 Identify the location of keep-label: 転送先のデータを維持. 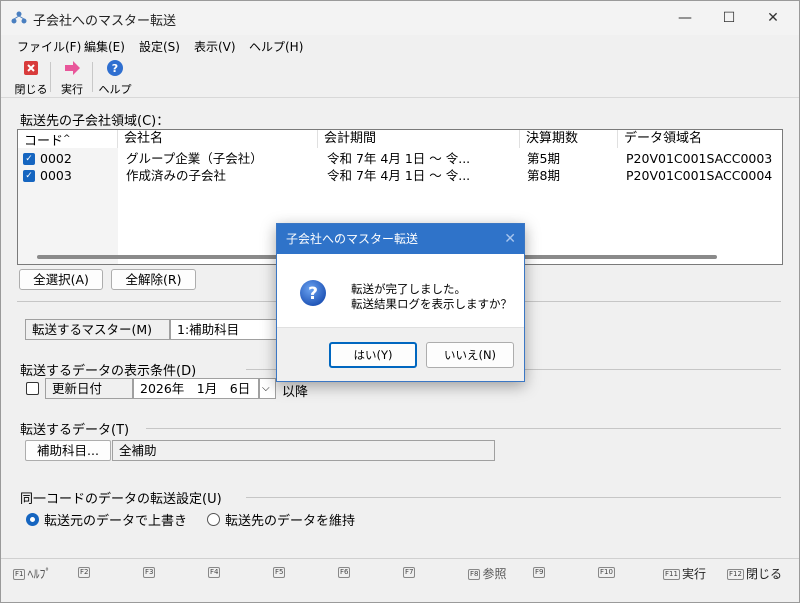
(290, 519).